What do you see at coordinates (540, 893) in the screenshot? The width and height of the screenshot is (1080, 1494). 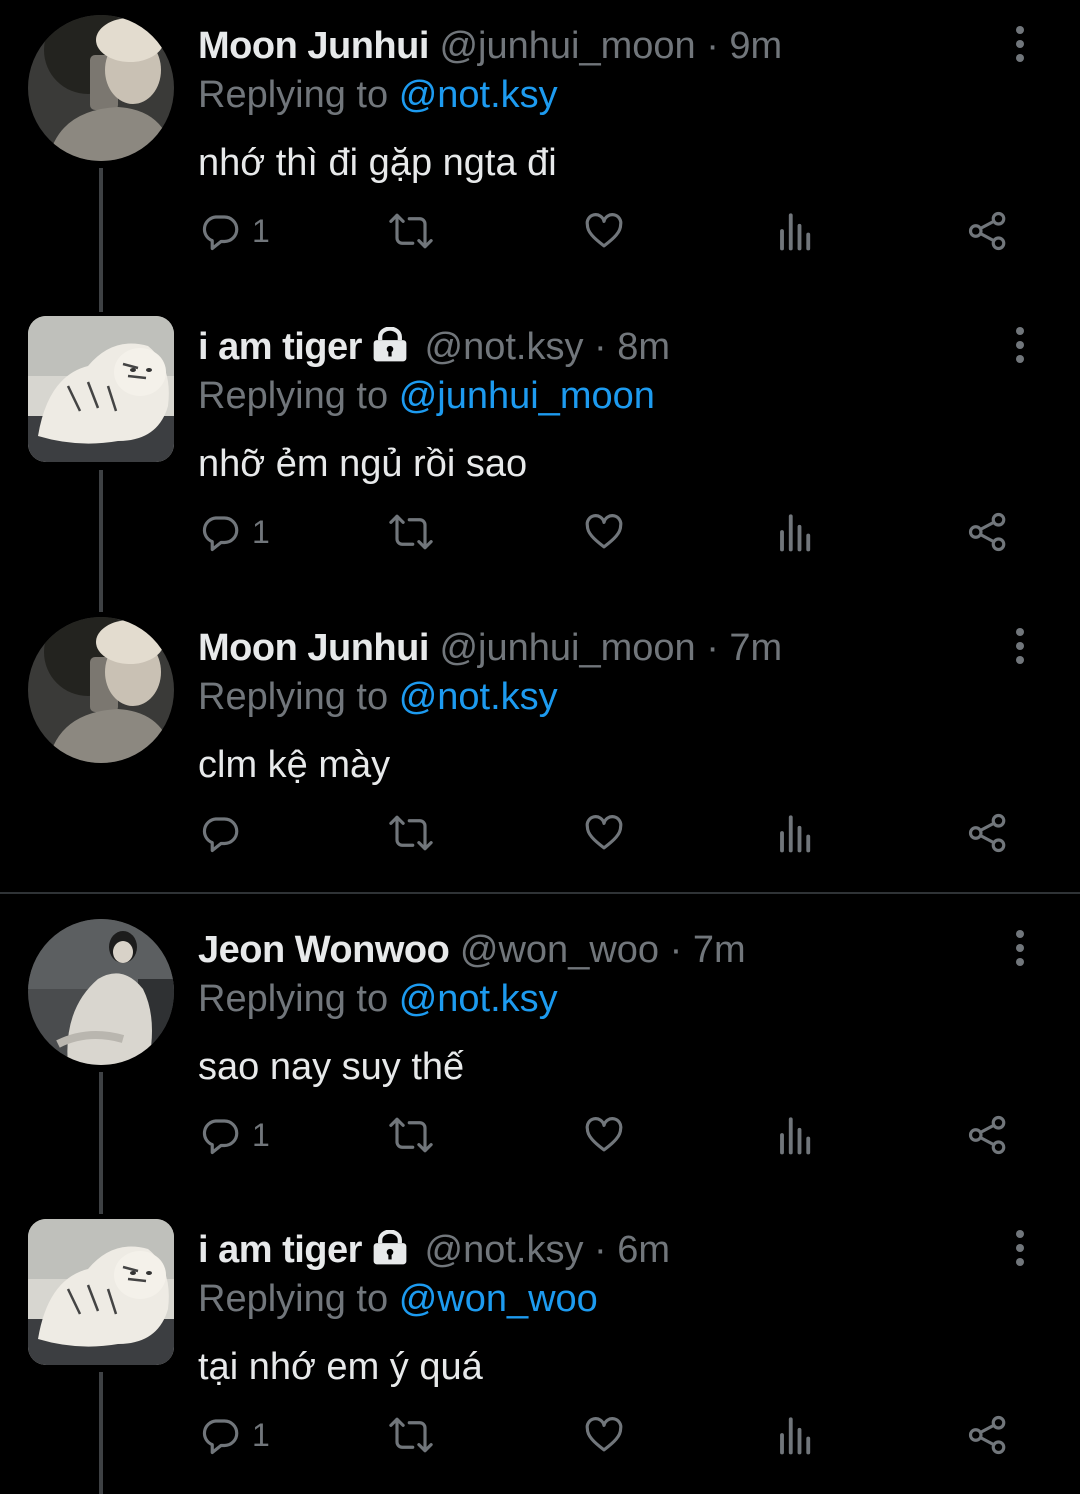 I see `conversation-divider` at bounding box center [540, 893].